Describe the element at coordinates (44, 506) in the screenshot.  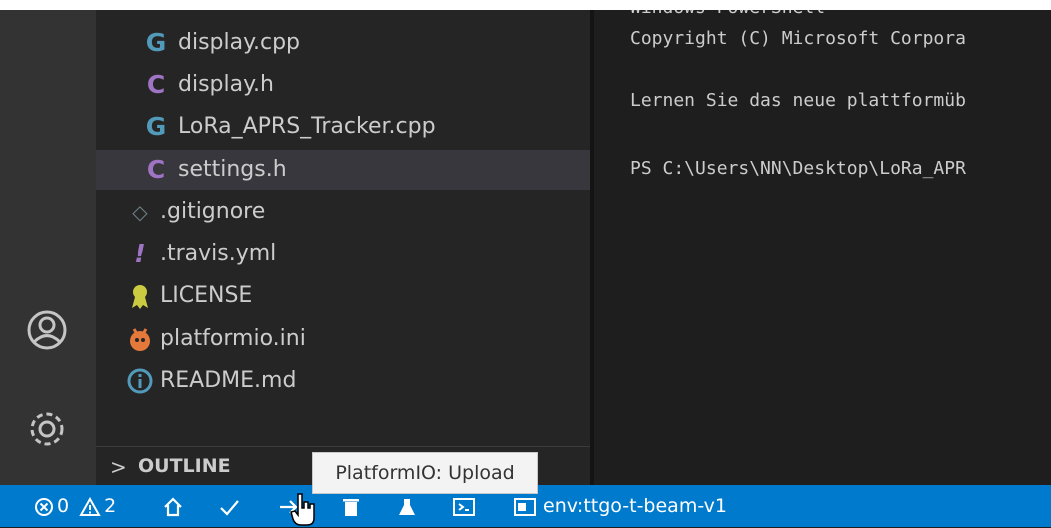
I see `error-icon` at that location.